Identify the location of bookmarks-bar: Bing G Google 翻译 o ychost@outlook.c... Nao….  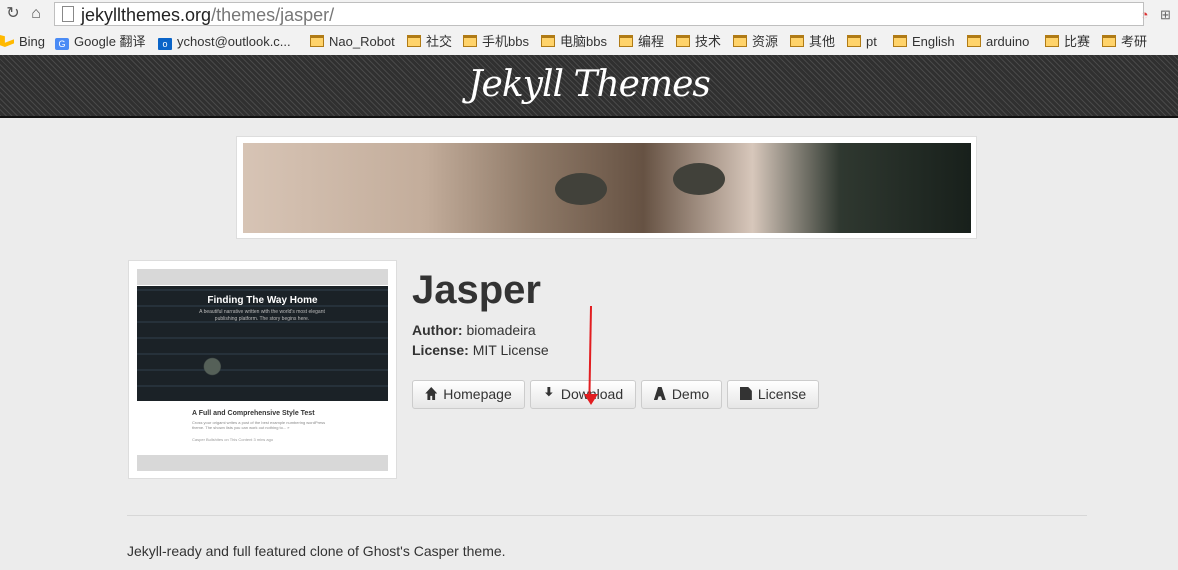
(589, 42).